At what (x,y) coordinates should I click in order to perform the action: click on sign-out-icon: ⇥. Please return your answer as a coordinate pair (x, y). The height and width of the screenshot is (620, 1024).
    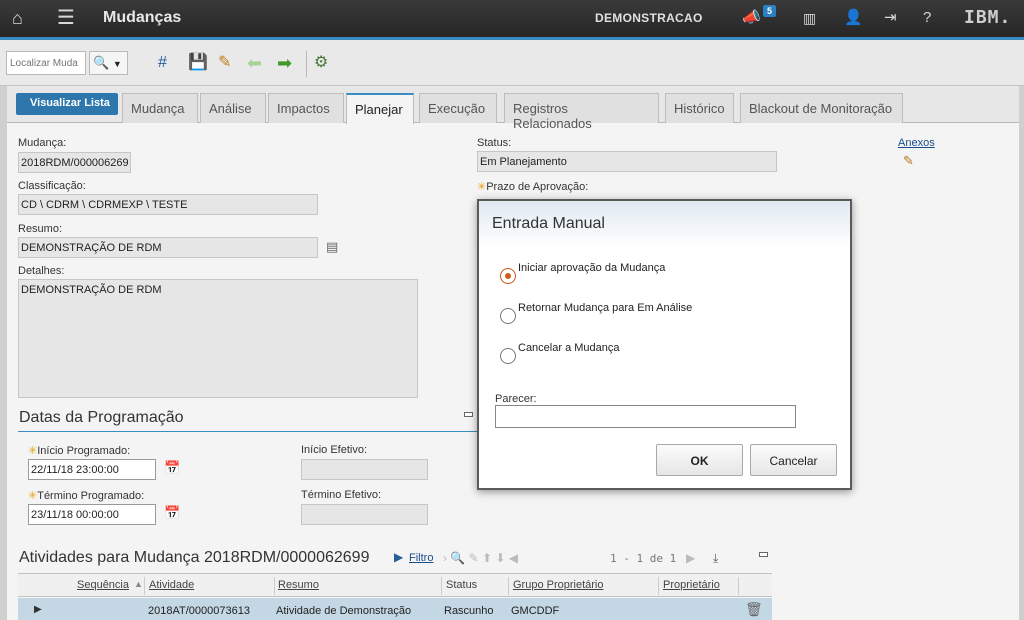
    Looking at the image, I should click on (890, 18).